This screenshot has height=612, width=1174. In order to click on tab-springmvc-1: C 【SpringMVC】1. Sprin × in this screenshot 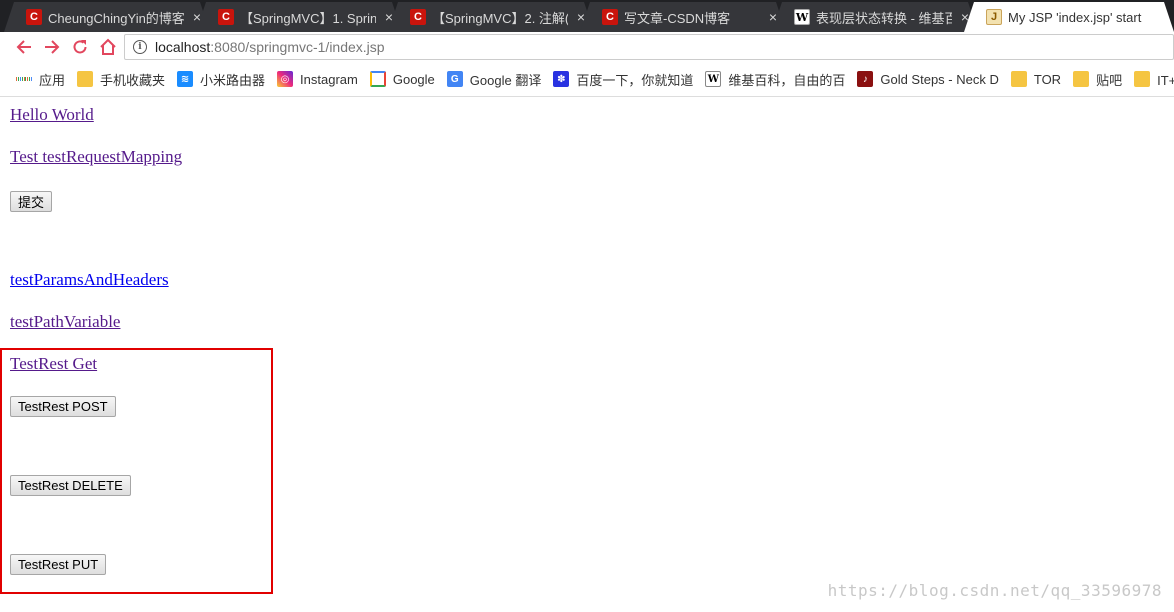, I will do `click(299, 17)`.